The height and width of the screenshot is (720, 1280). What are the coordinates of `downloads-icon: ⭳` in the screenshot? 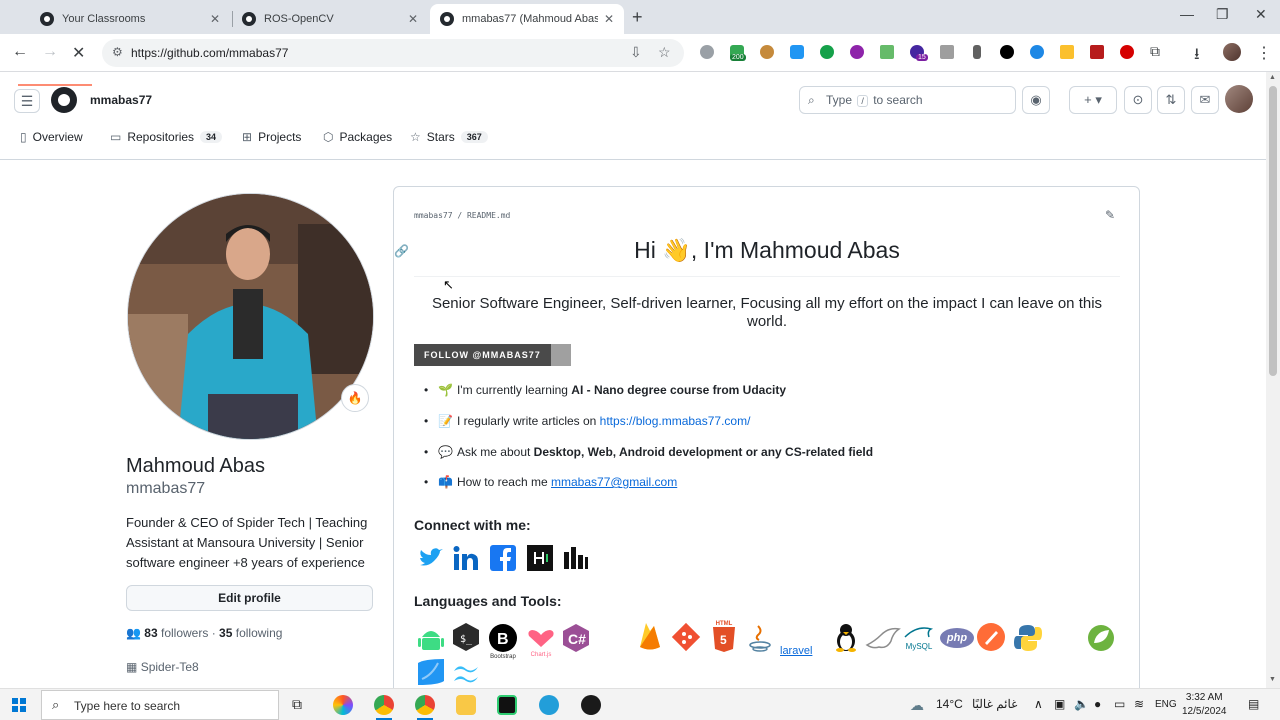 It's located at (1197, 56).